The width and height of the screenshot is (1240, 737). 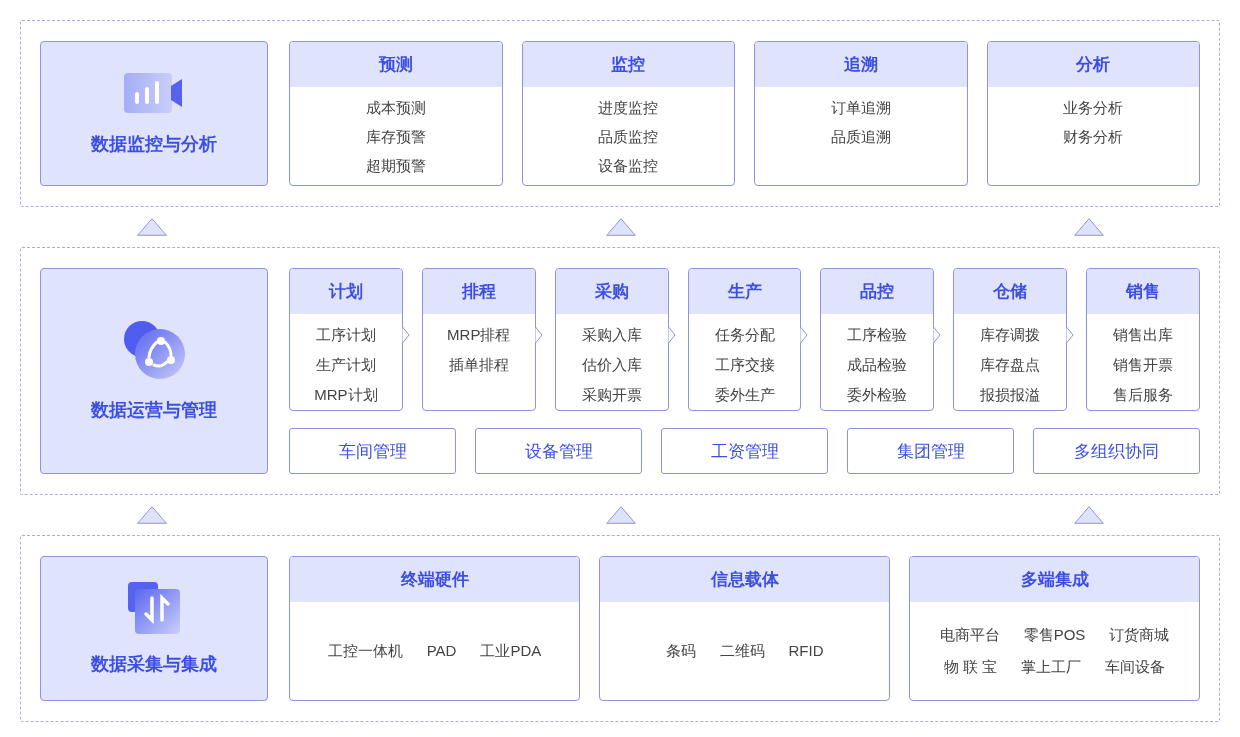 What do you see at coordinates (441, 651) in the screenshot?
I see `item-label: PAD` at bounding box center [441, 651].